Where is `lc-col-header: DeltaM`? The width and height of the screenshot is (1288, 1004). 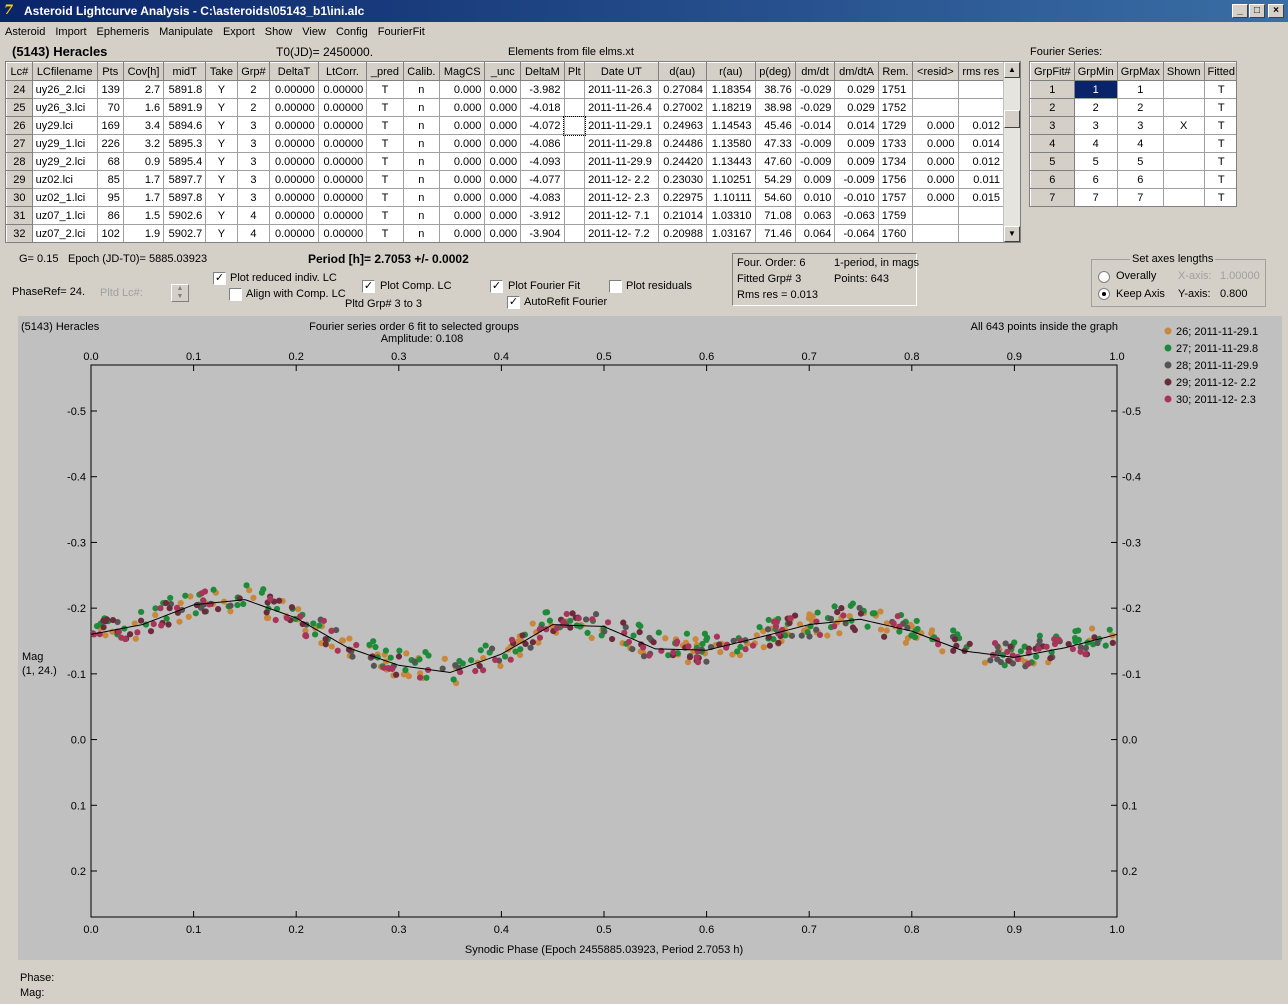 lc-col-header: DeltaM is located at coordinates (542, 71).